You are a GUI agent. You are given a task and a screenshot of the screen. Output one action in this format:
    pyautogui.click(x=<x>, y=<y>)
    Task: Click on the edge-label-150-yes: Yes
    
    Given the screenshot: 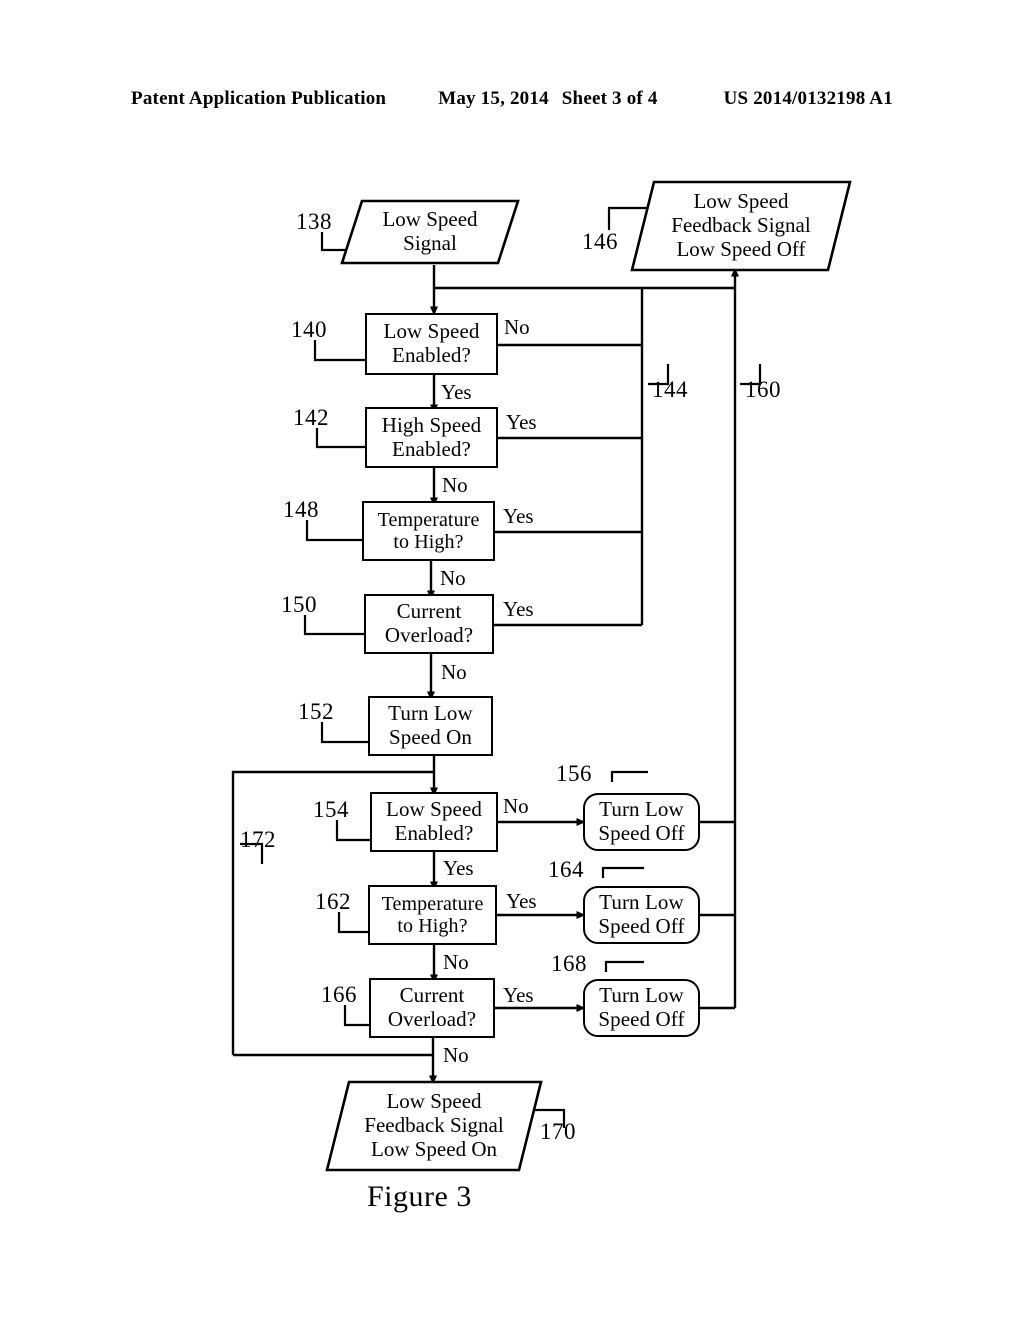 What is the action you would take?
    pyautogui.click(x=518, y=609)
    